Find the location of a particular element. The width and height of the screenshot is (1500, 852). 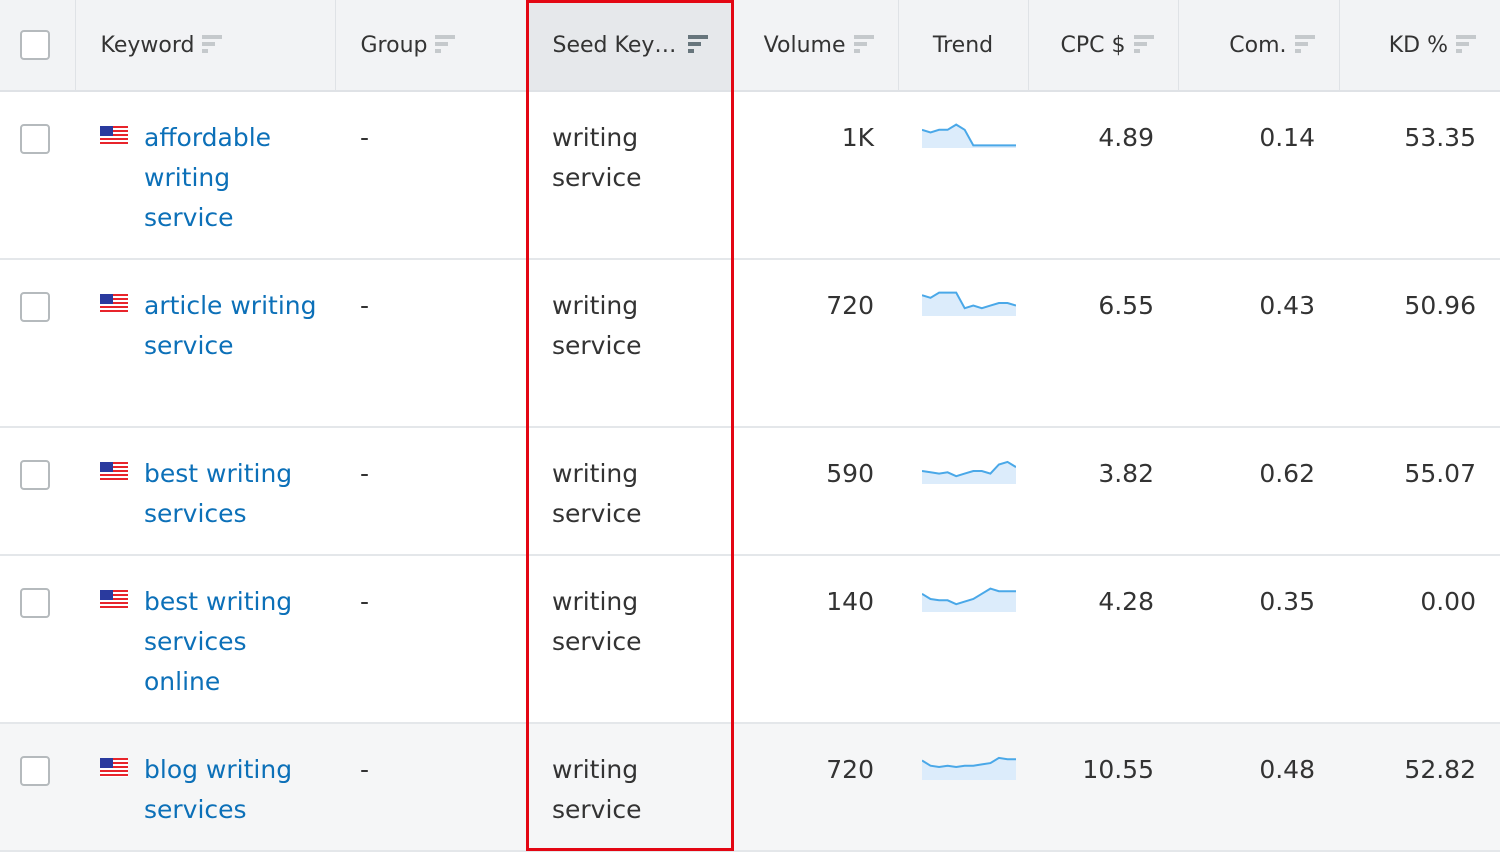

keyword-cell: article writing service is located at coordinates (205, 343).